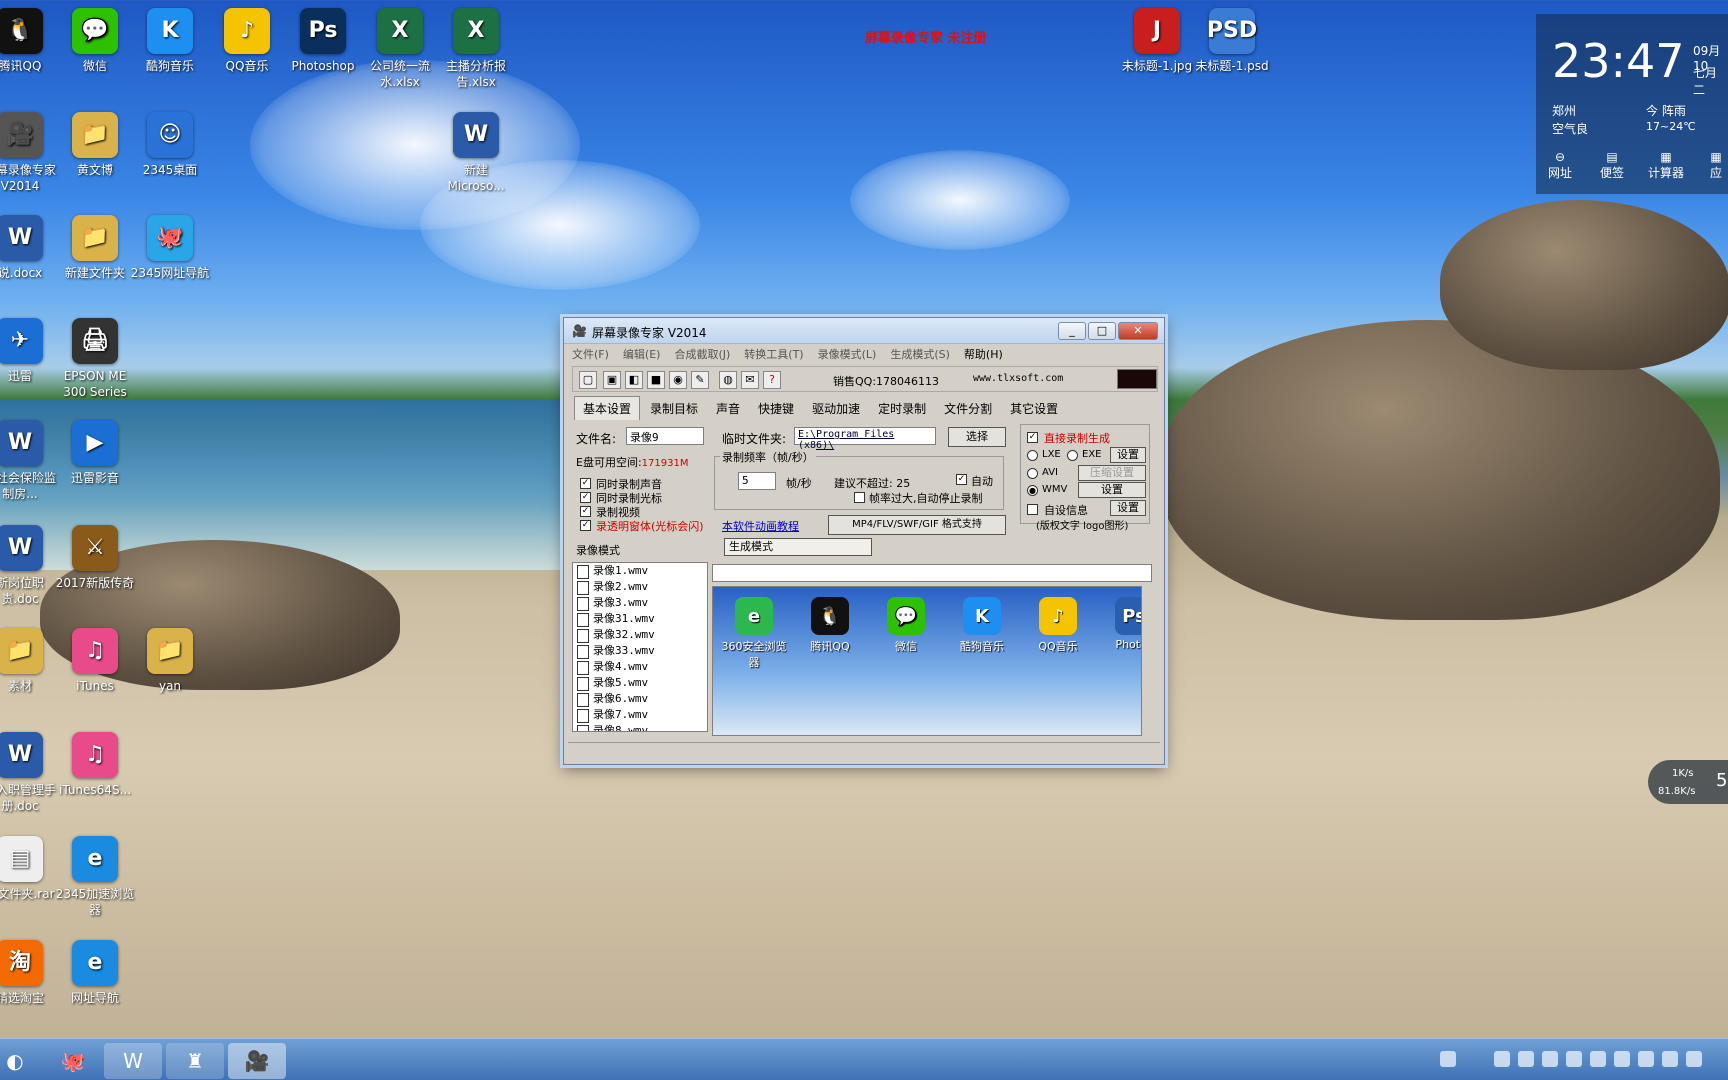 This screenshot has width=1728, height=1080. I want to click on desktop-icon: 💬 微信, so click(95, 41).